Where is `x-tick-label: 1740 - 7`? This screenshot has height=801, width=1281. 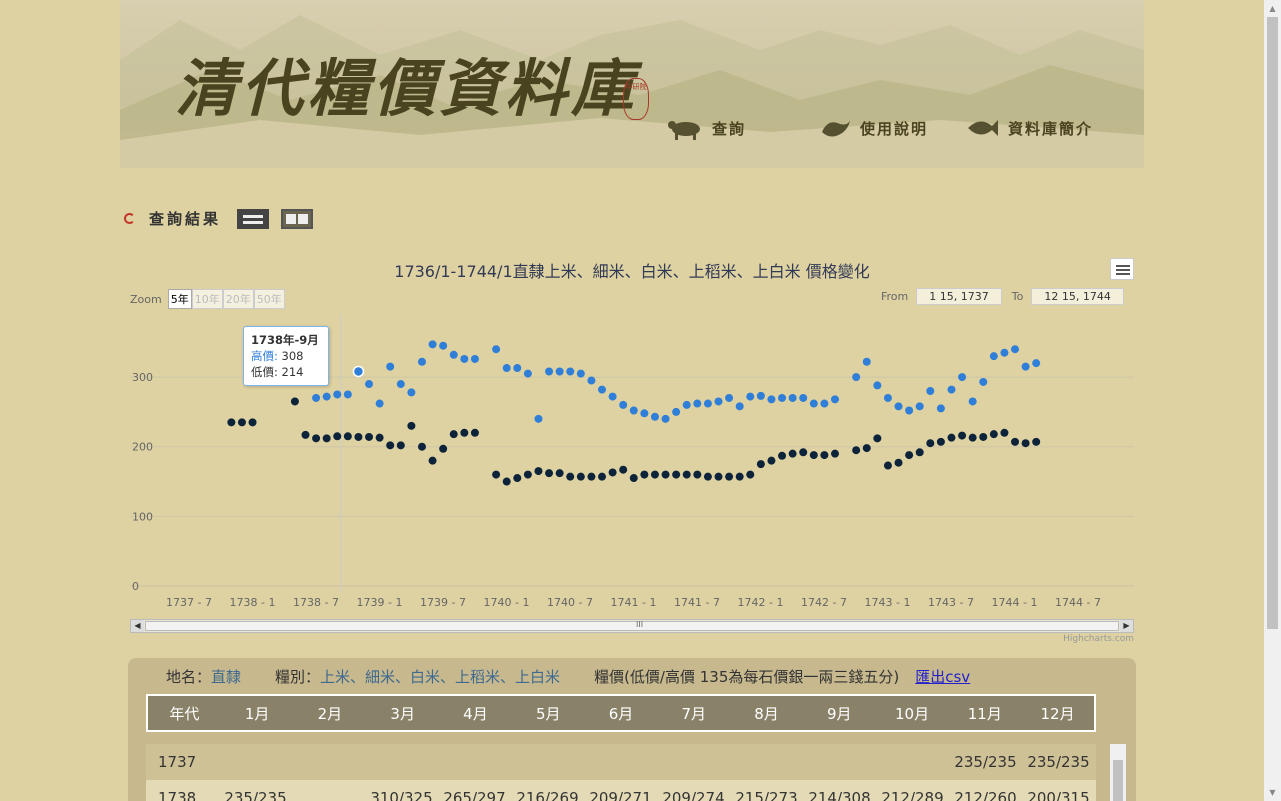 x-tick-label: 1740 - 7 is located at coordinates (570, 602).